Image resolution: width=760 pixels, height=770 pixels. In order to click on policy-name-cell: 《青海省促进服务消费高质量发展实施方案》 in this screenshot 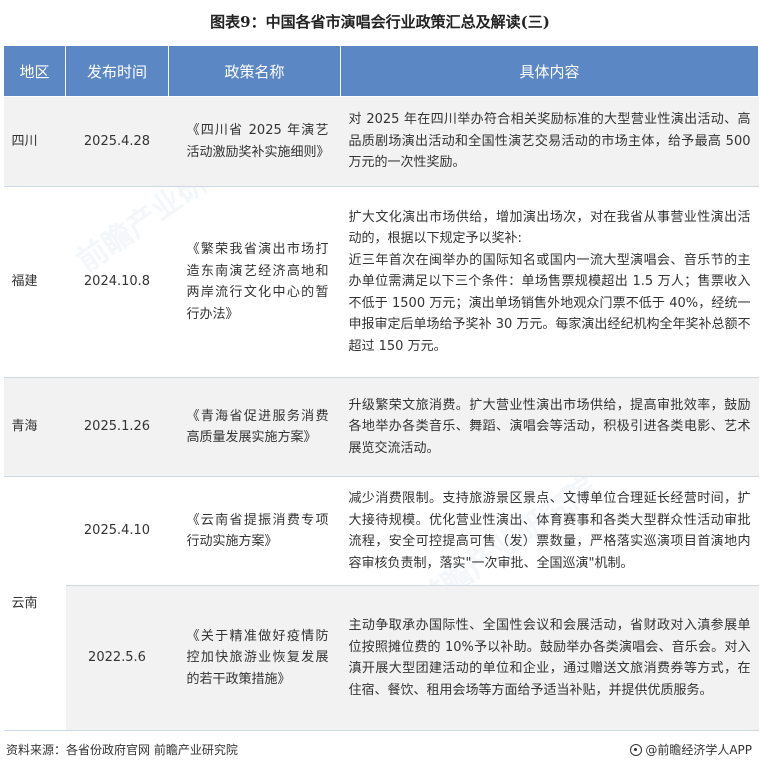, I will do `click(254, 427)`.